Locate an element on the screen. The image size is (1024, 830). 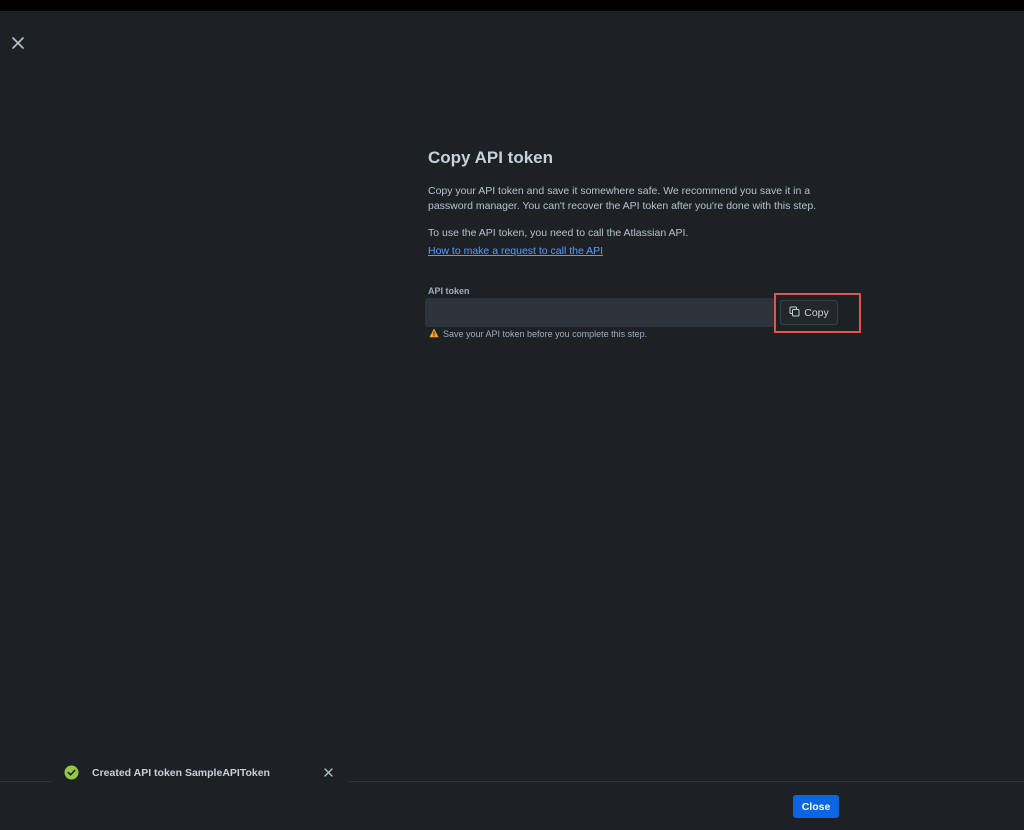
success-toast: Created API token SampleAPIToken is located at coordinates (200, 773).